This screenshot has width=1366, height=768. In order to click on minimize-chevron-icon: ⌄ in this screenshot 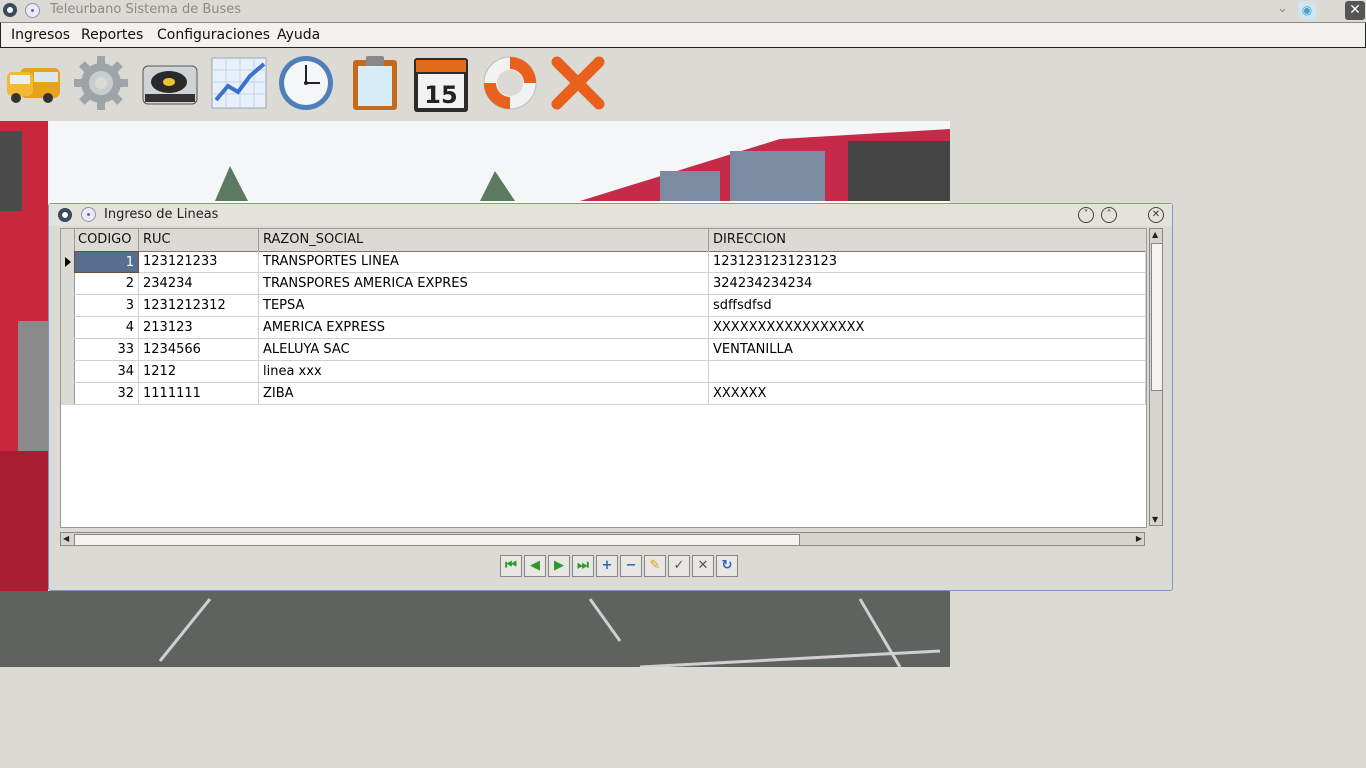, I will do `click(1282, 8)`.